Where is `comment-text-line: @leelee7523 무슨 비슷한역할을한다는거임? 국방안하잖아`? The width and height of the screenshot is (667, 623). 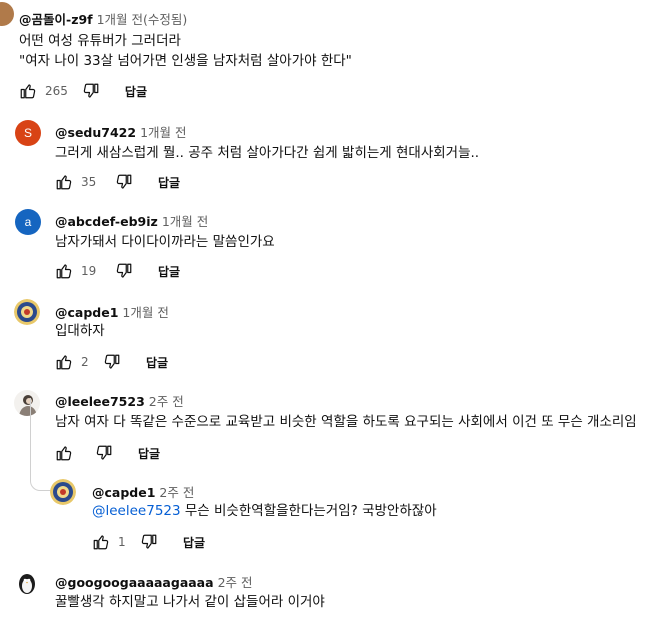 comment-text-line: @leelee7523 무슨 비슷한역할을한다는거임? 국방안하잖아 is located at coordinates (264, 511).